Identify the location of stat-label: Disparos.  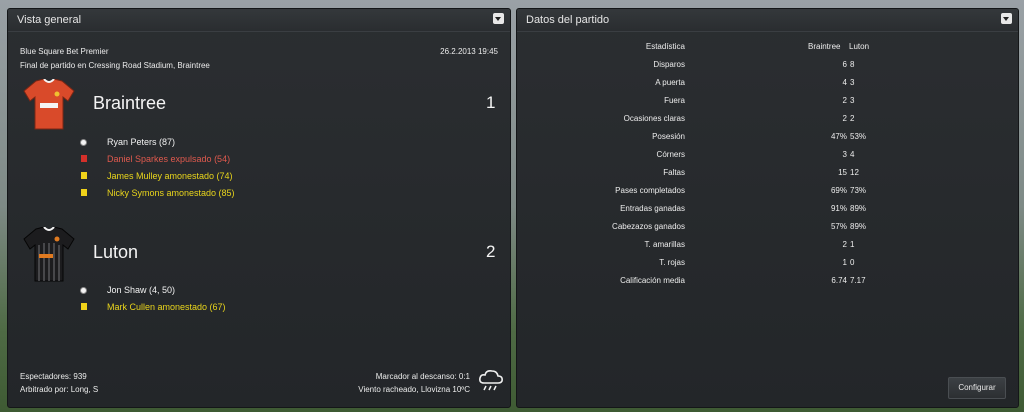
(669, 64).